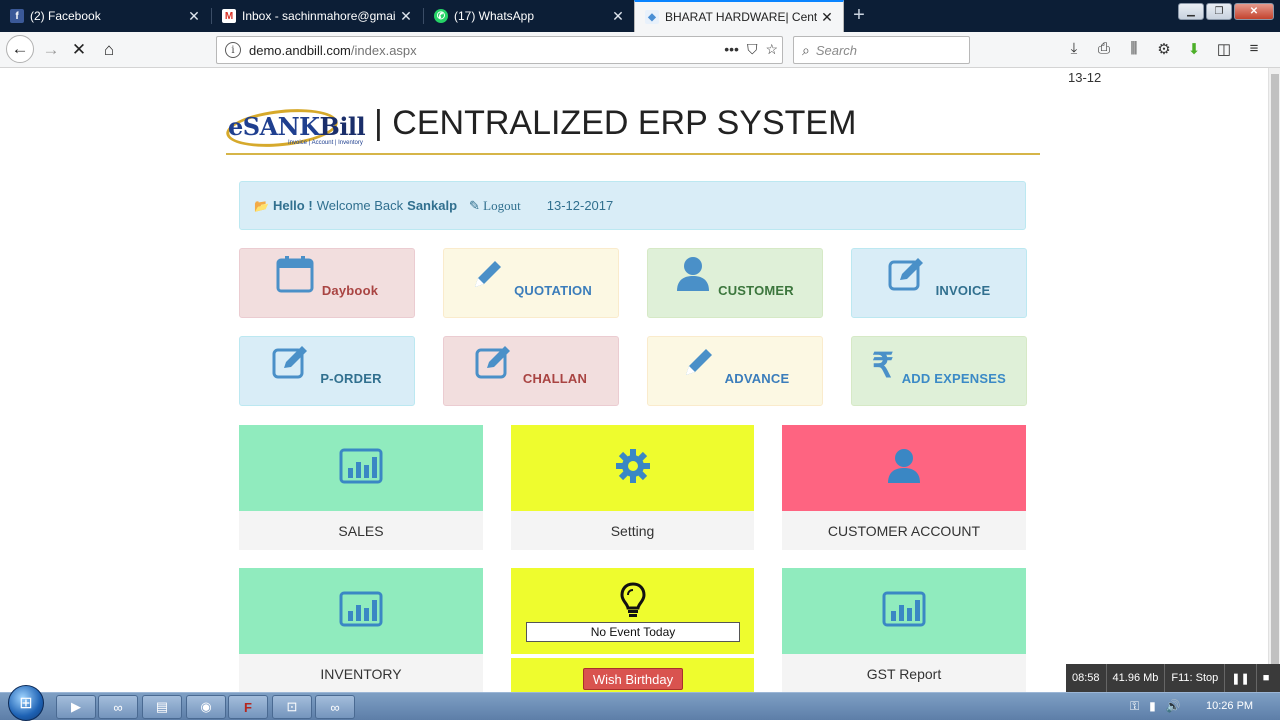 The height and width of the screenshot is (721, 1280). I want to click on challan-tile: CHALLAN, so click(531, 371).